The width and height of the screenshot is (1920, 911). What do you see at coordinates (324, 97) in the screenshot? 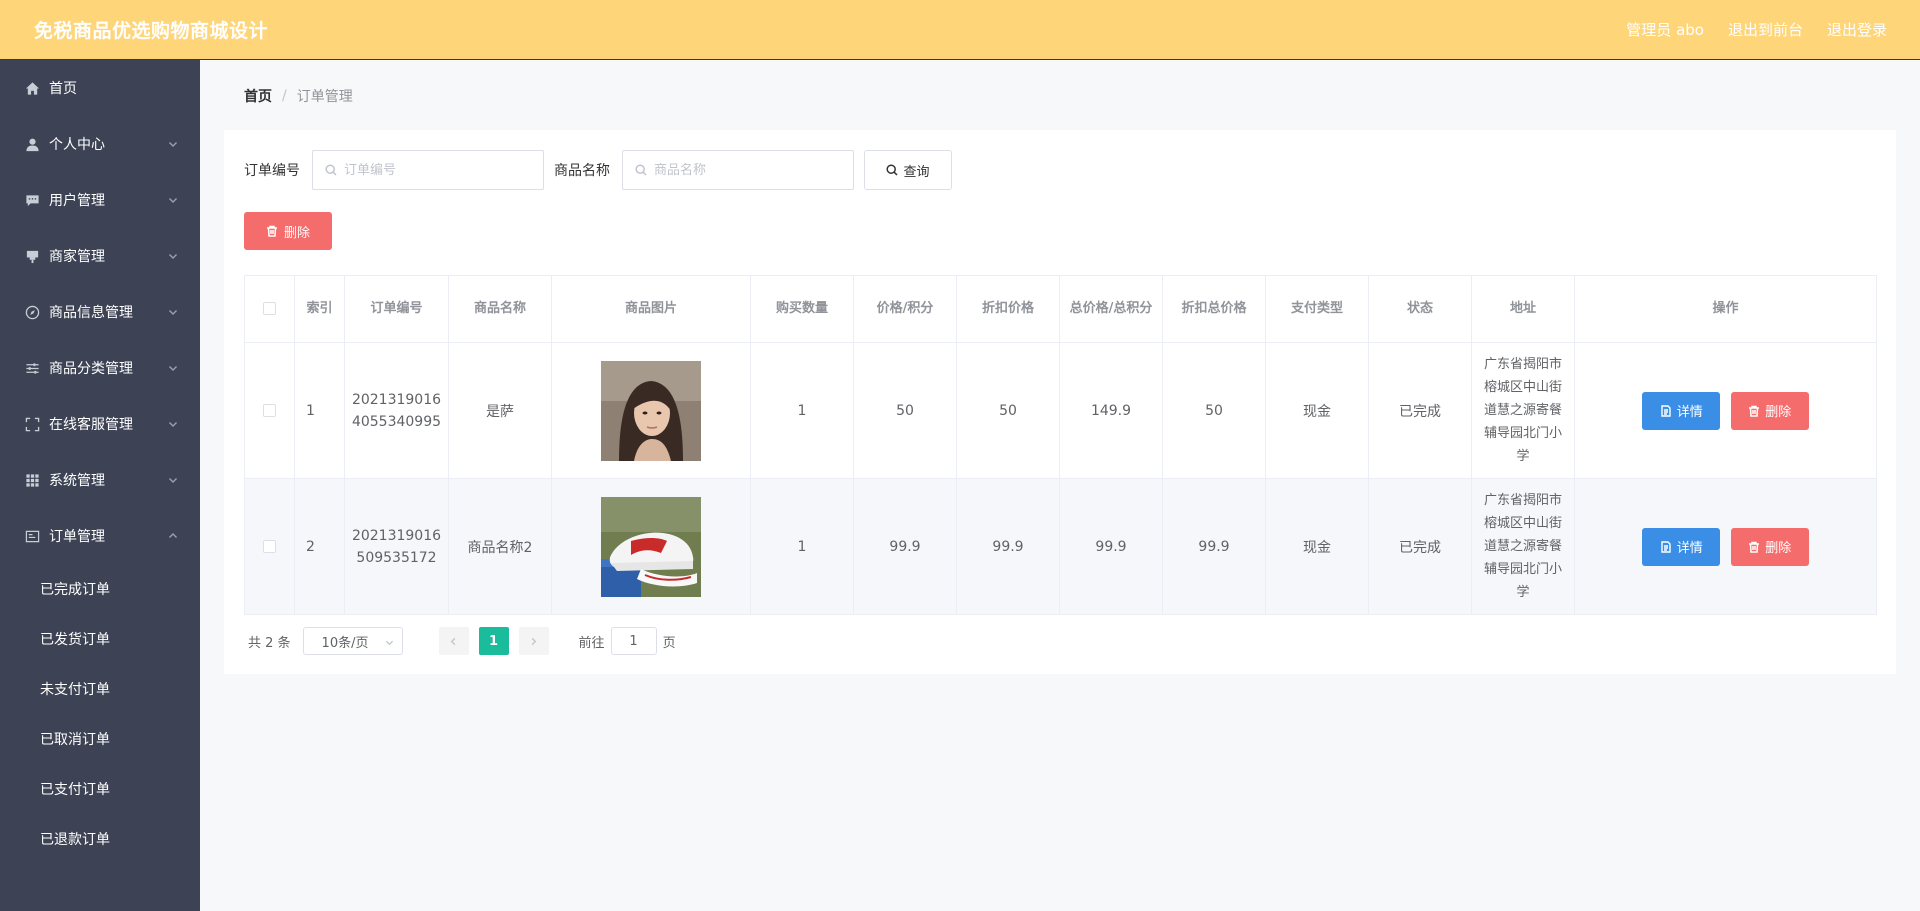
I see `breadcrumb-current: 订单管理` at bounding box center [324, 97].